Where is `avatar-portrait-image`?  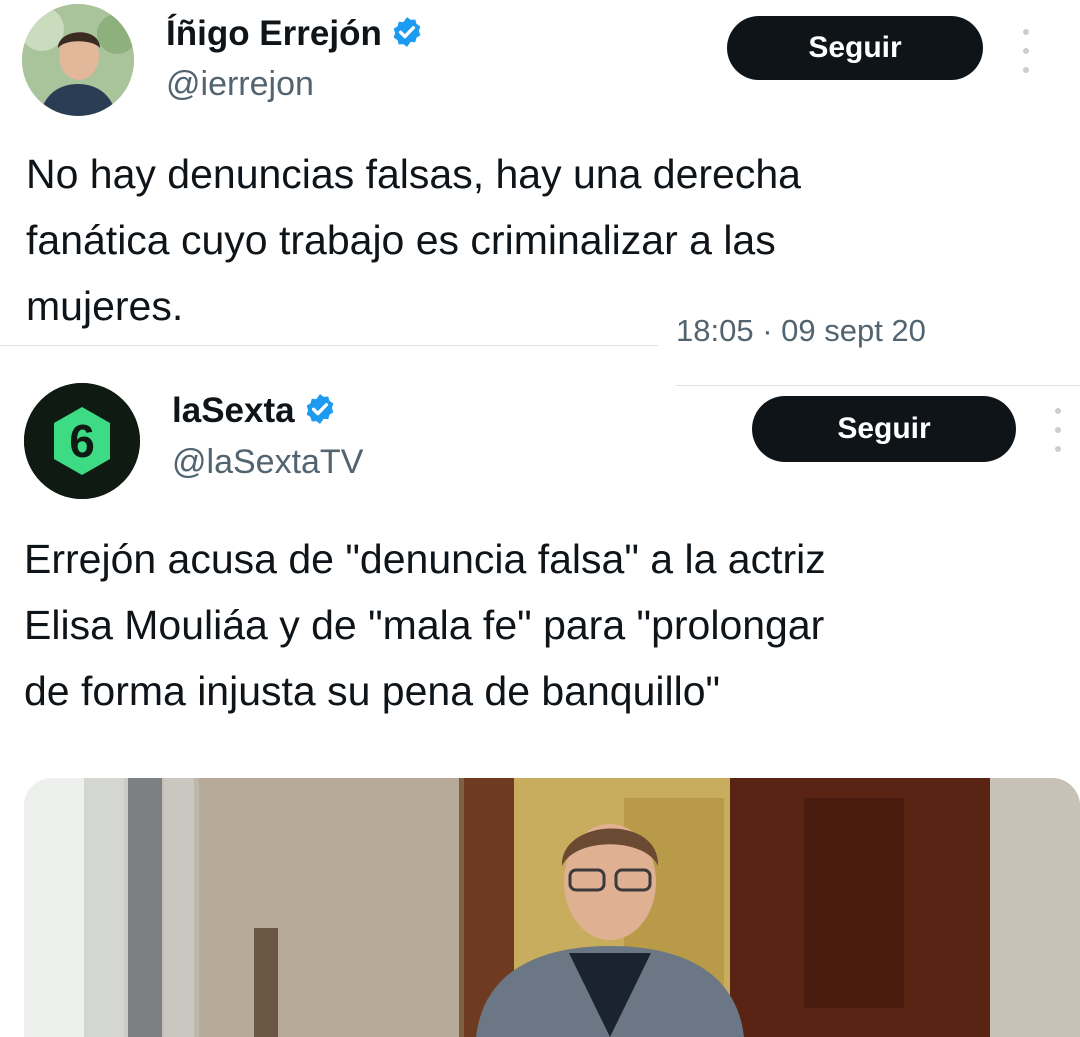
avatar-portrait-image is located at coordinates (78, 60).